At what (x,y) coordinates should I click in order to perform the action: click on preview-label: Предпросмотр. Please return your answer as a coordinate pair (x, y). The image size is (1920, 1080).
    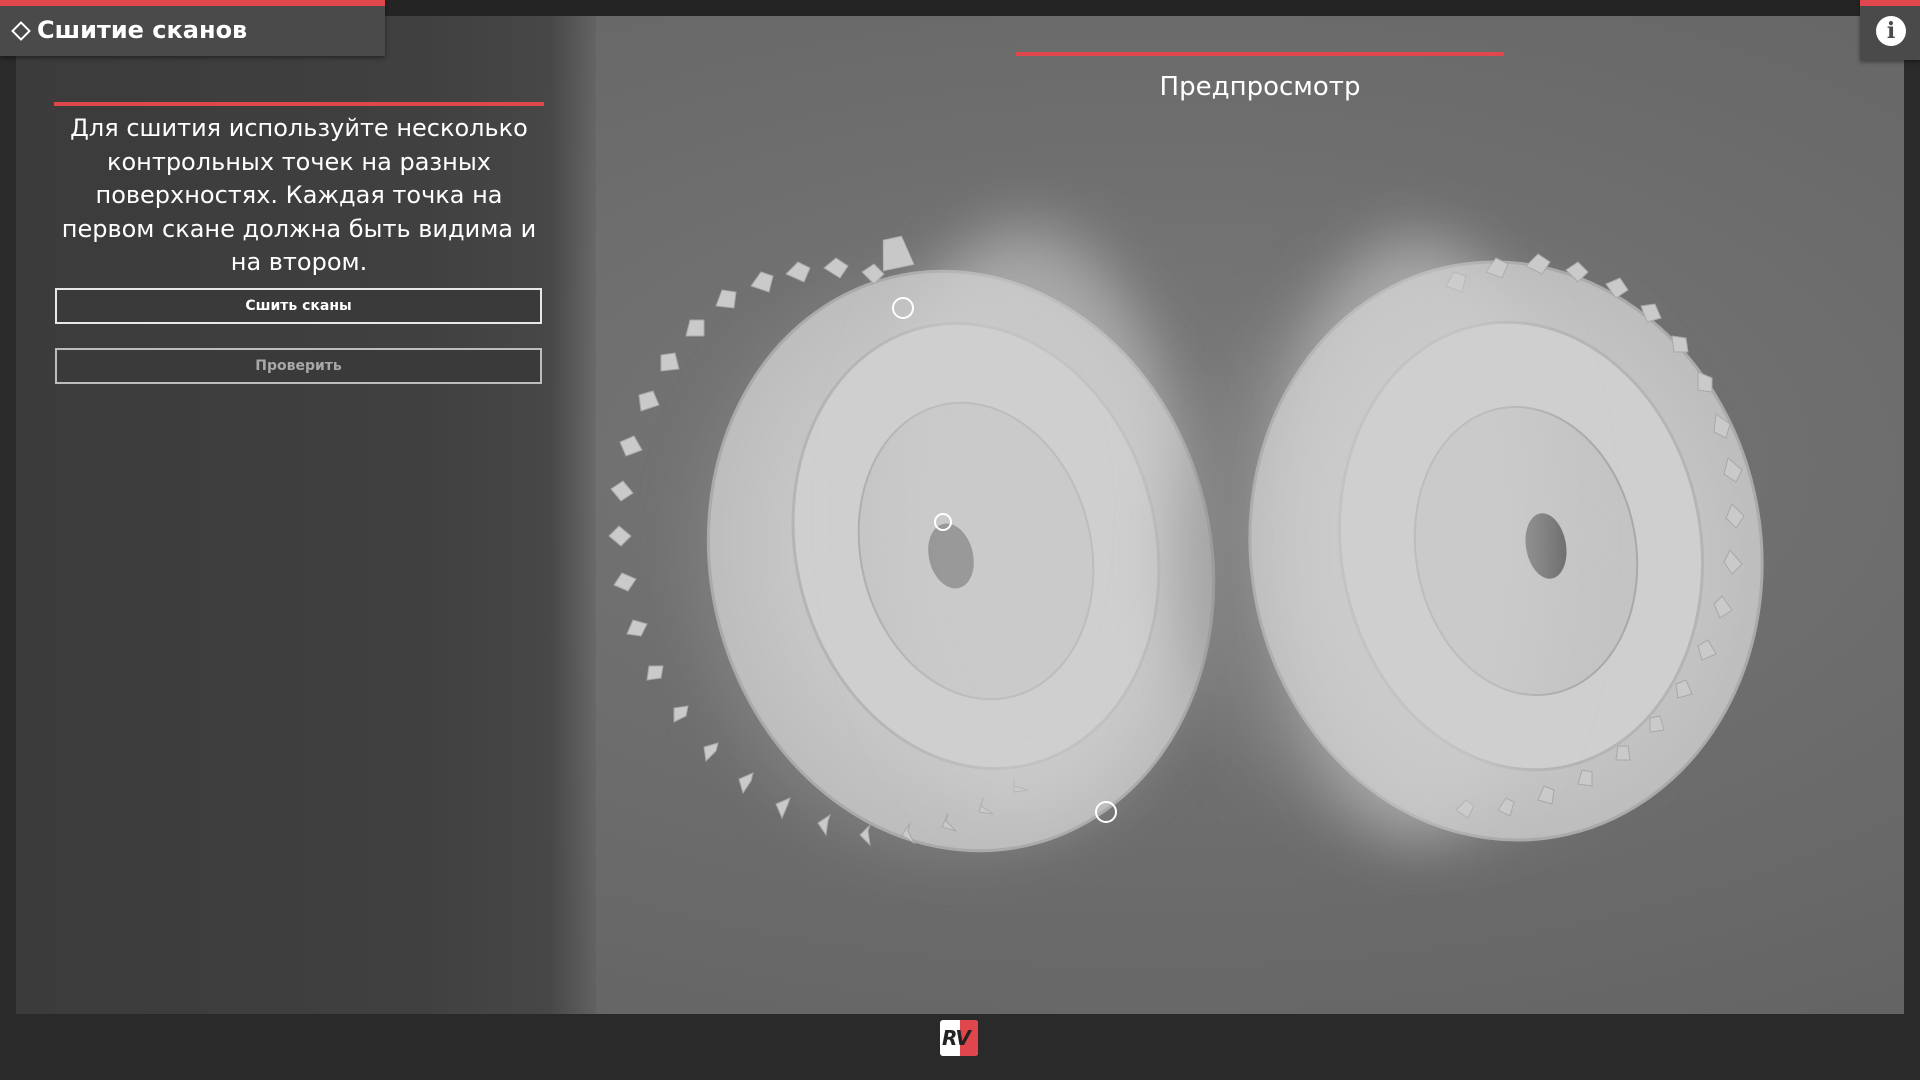
    Looking at the image, I should click on (1260, 87).